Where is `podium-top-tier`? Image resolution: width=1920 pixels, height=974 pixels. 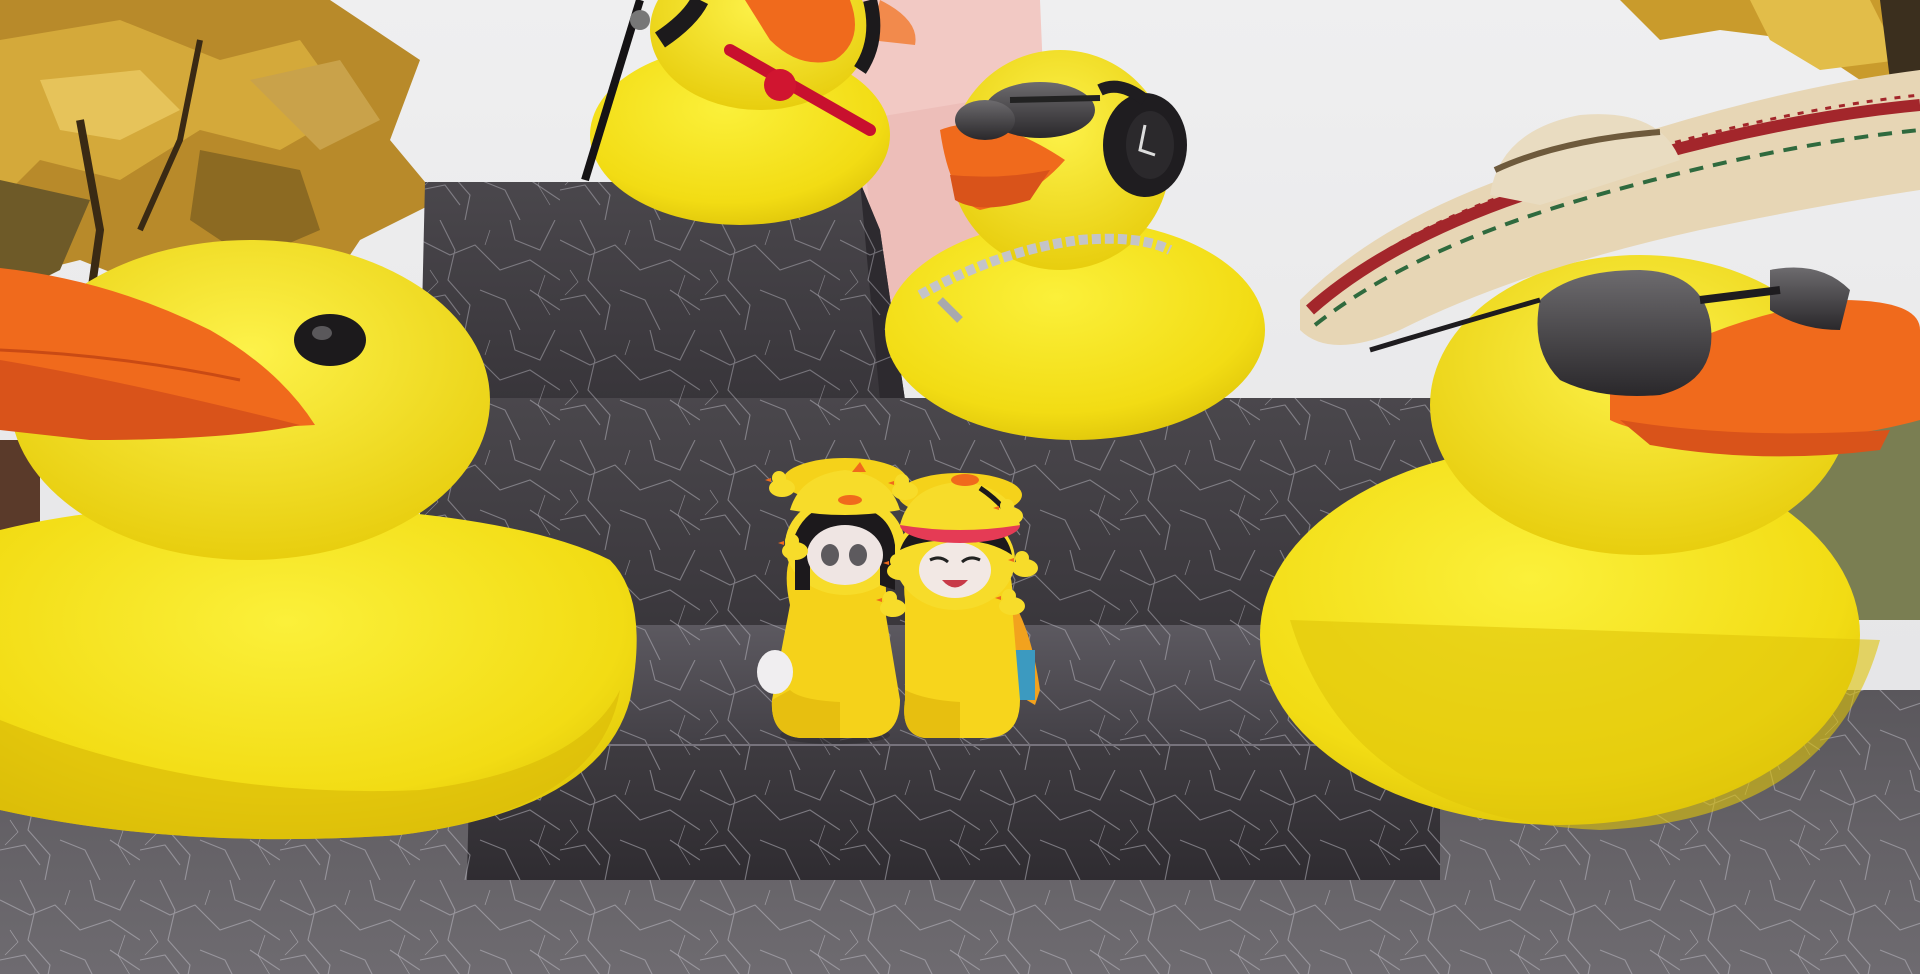
podium-top-tier is located at coordinates (662, 291).